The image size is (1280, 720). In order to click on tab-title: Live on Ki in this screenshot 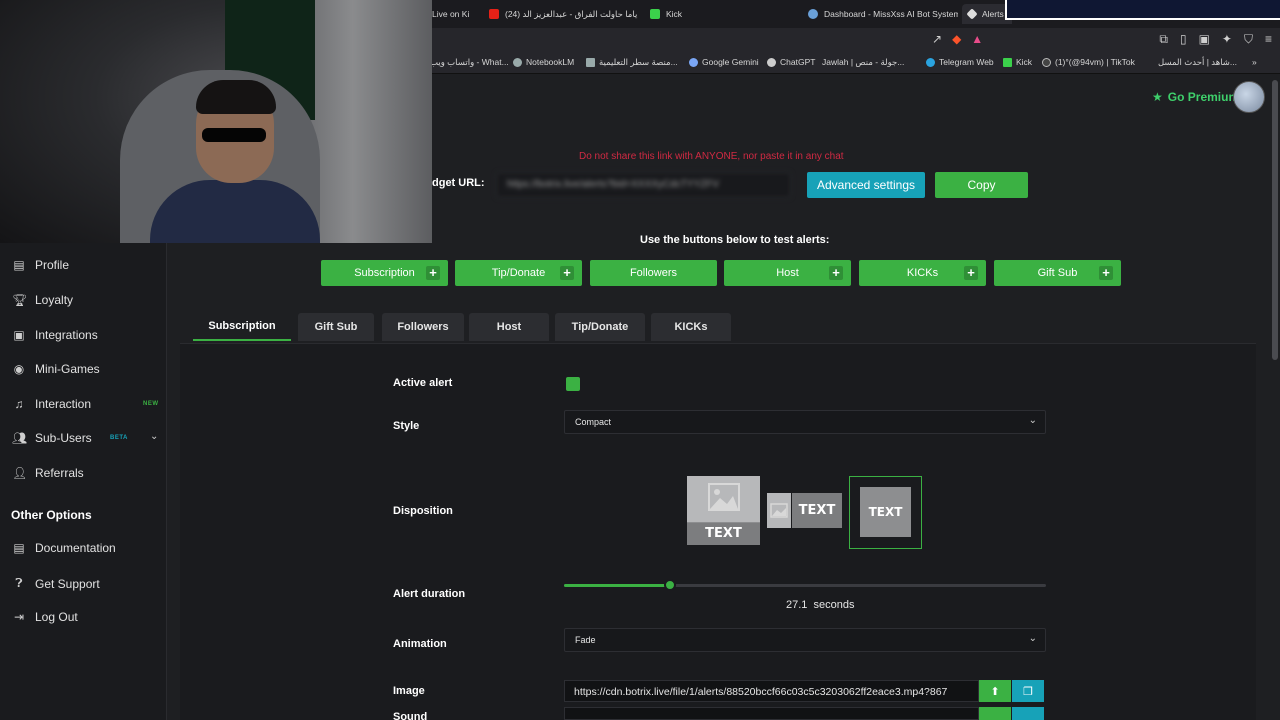, I will do `click(451, 14)`.